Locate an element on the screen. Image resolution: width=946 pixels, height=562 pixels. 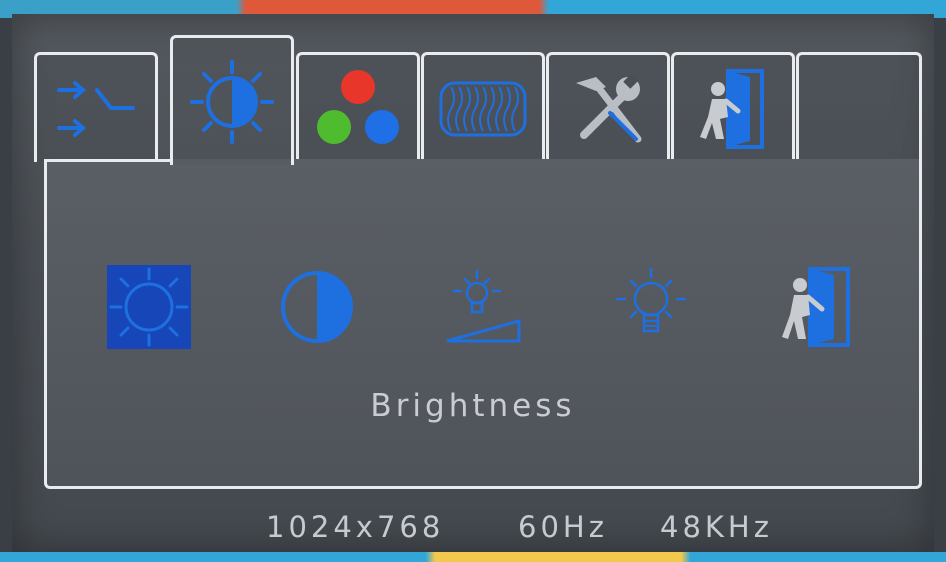
image-phase-icon is located at coordinates (483, 109).